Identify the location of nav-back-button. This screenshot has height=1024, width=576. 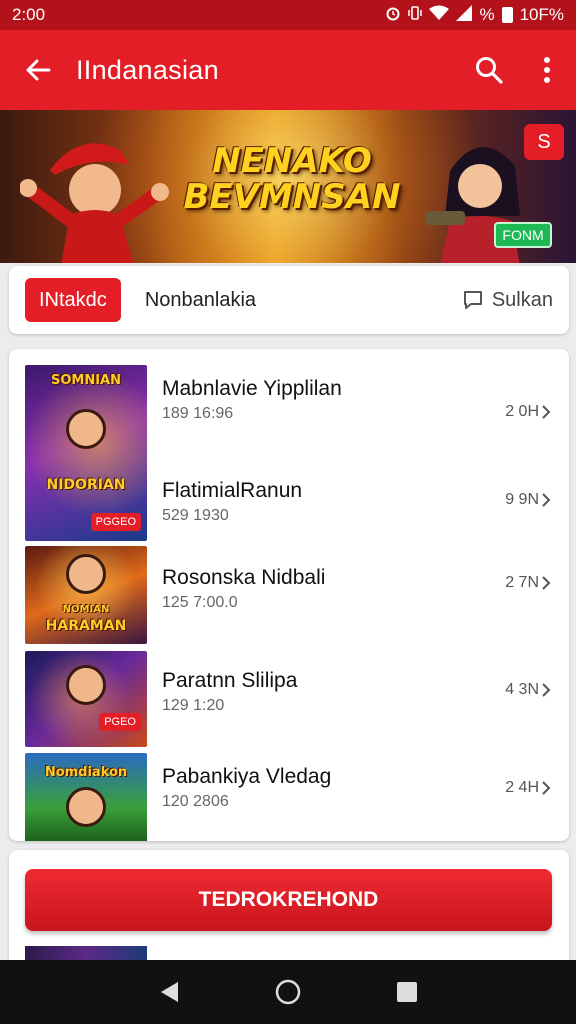
(169, 992).